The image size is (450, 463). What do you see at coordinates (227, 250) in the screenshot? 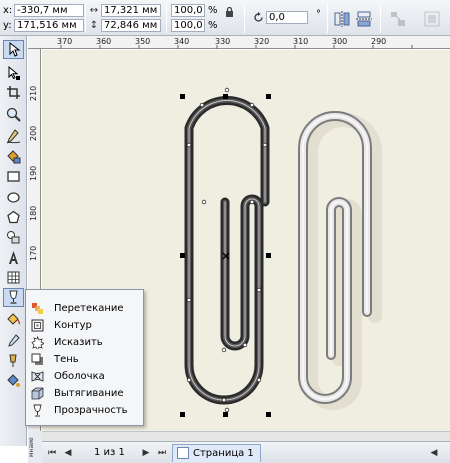
I see `dark-paperclip` at bounding box center [227, 250].